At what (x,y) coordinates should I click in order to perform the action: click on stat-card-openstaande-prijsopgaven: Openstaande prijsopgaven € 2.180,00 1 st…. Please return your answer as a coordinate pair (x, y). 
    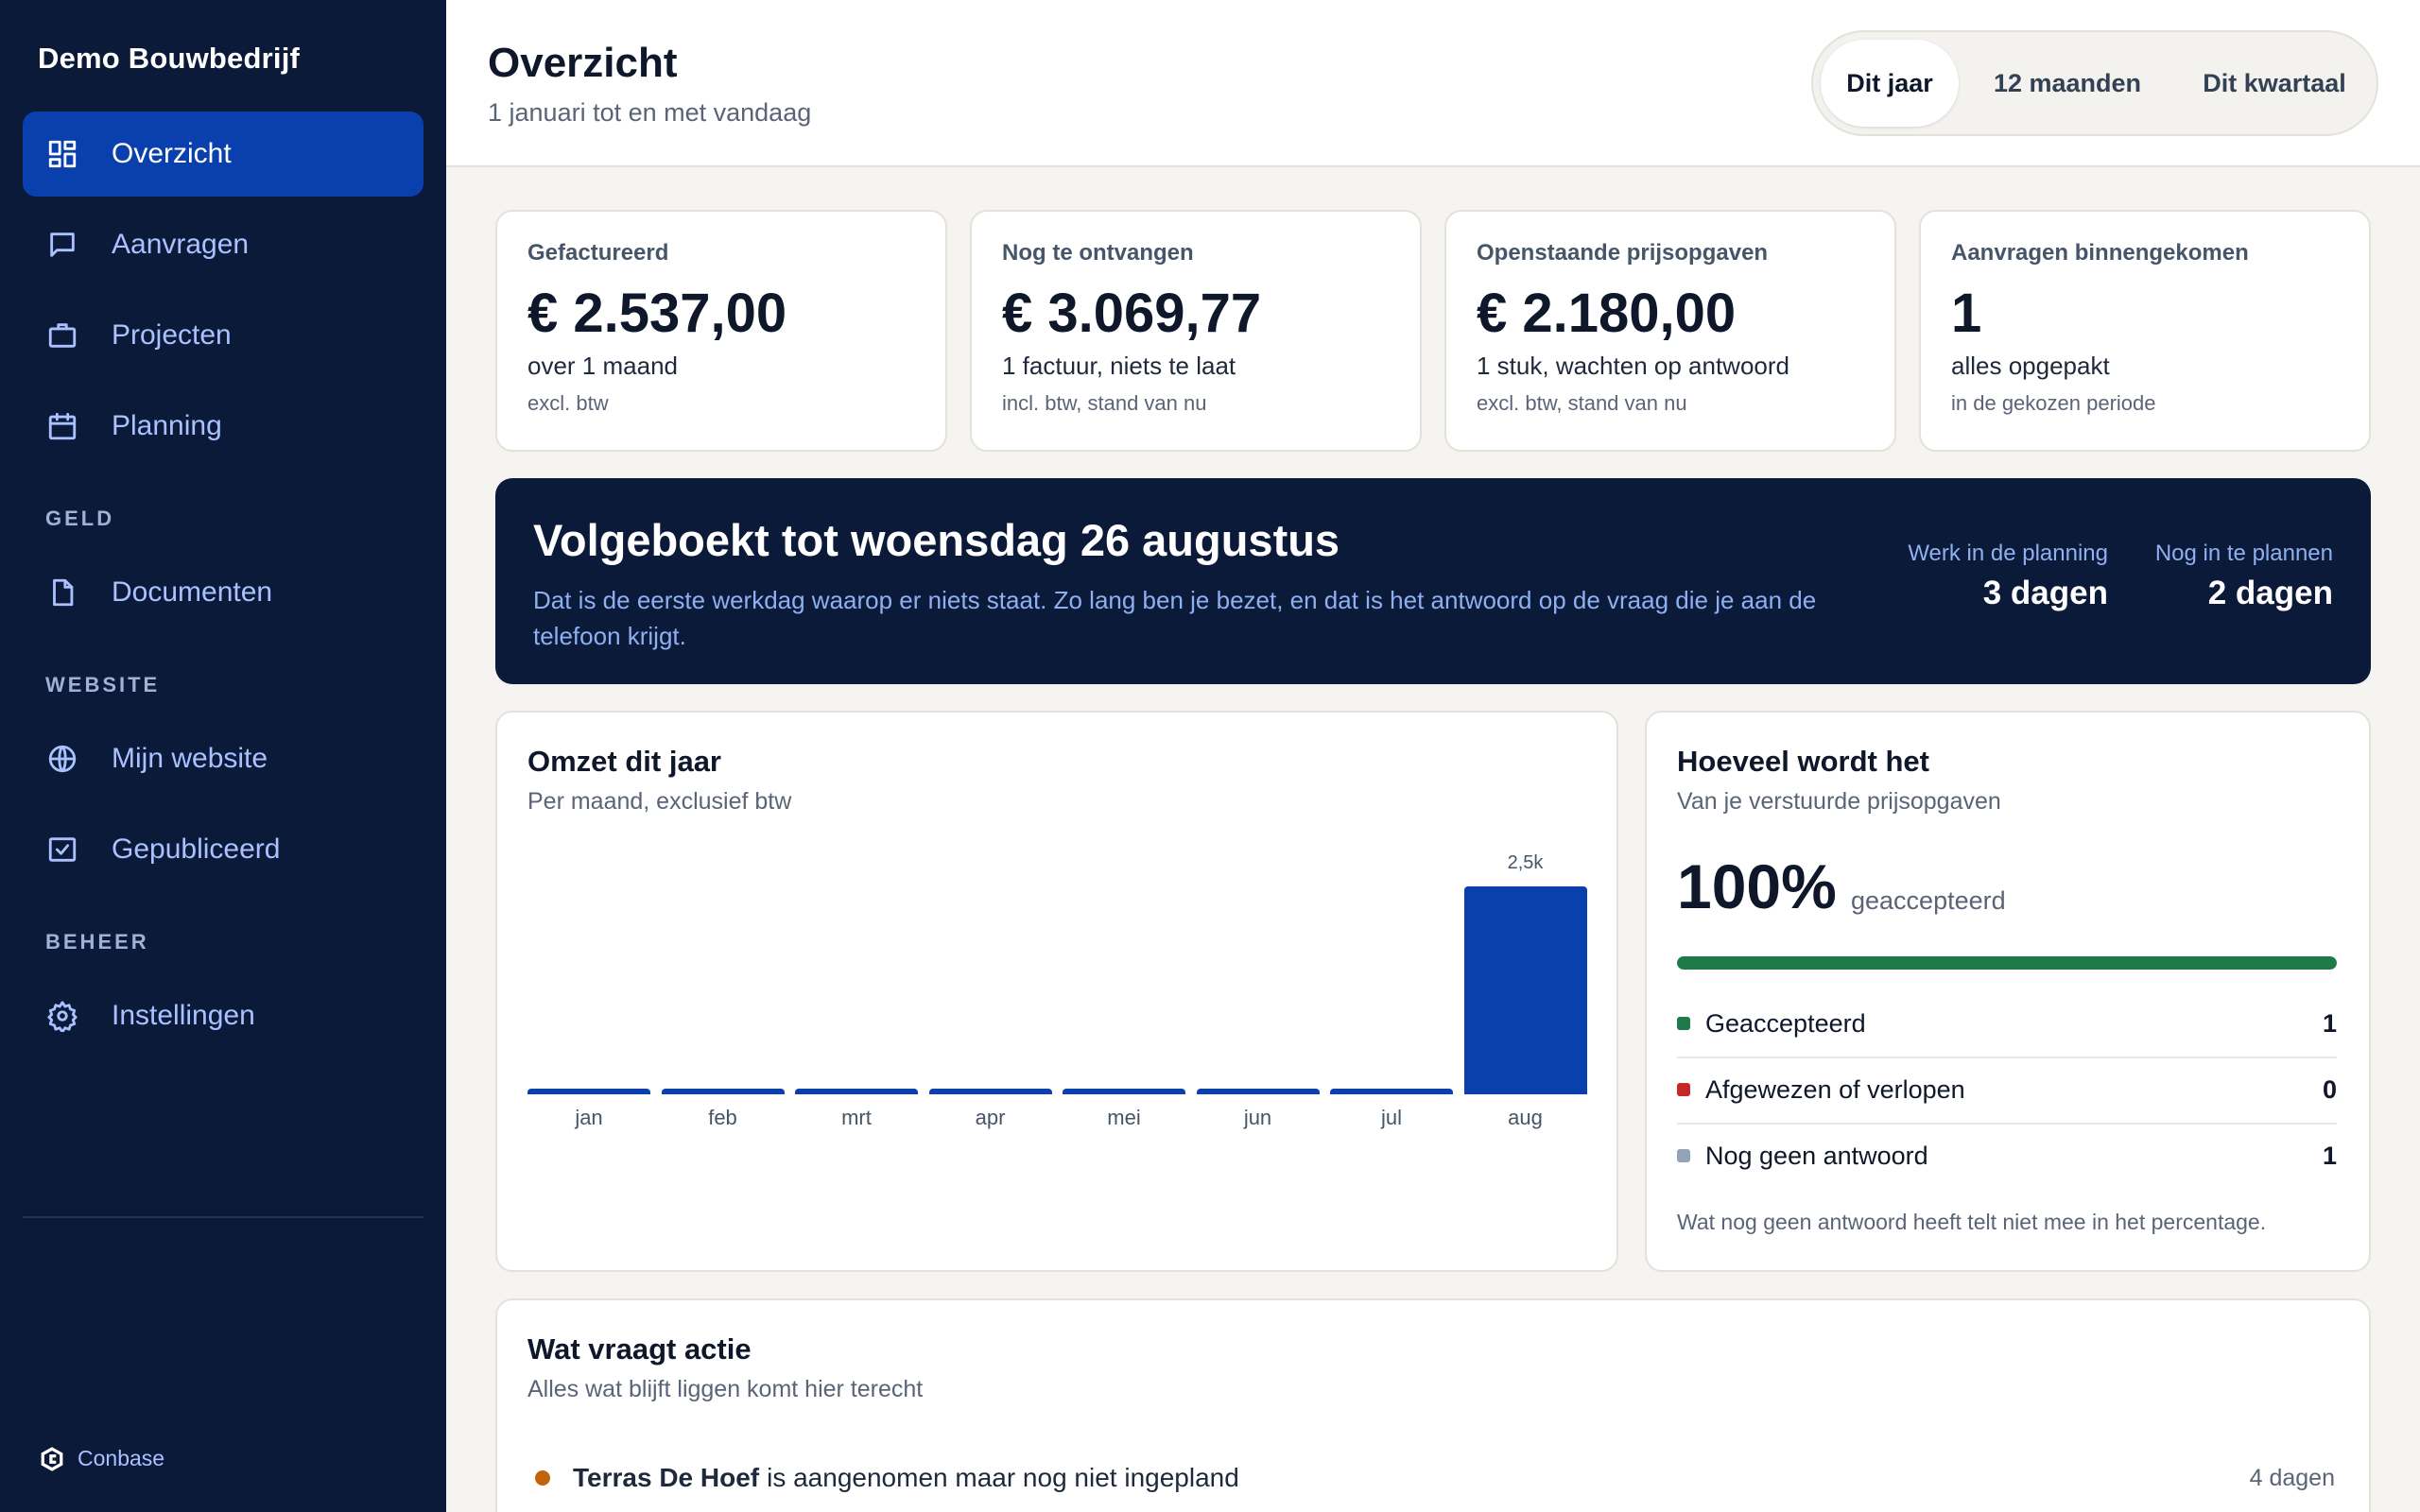
    Looking at the image, I should click on (1670, 331).